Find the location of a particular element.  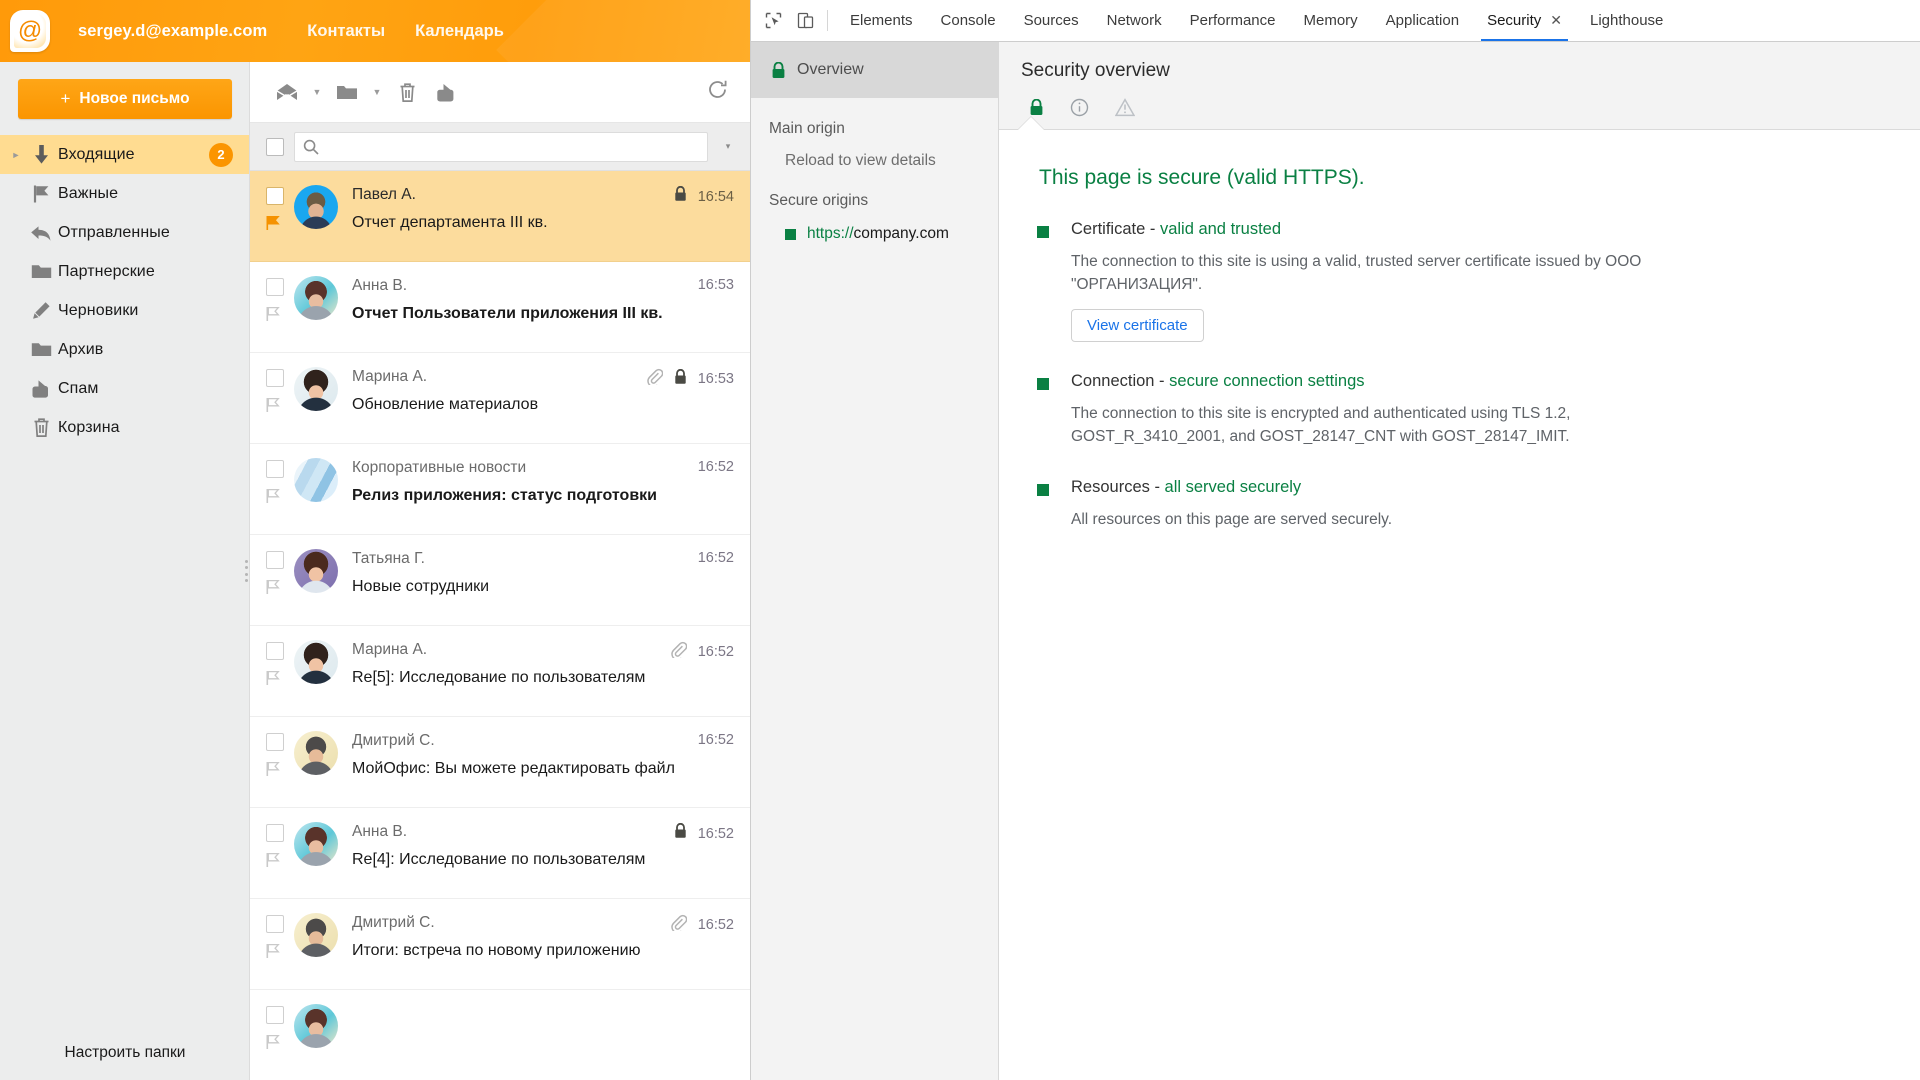

search-box is located at coordinates (501, 146).